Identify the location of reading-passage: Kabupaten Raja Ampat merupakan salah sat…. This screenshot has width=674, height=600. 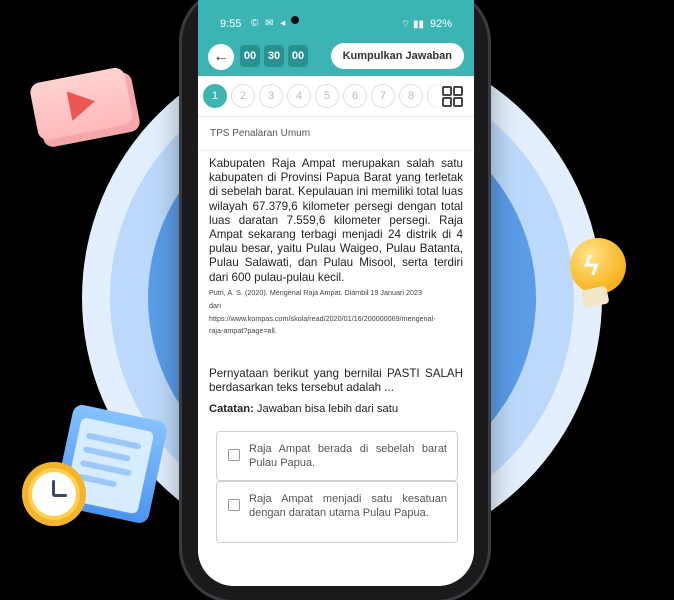
(336, 220).